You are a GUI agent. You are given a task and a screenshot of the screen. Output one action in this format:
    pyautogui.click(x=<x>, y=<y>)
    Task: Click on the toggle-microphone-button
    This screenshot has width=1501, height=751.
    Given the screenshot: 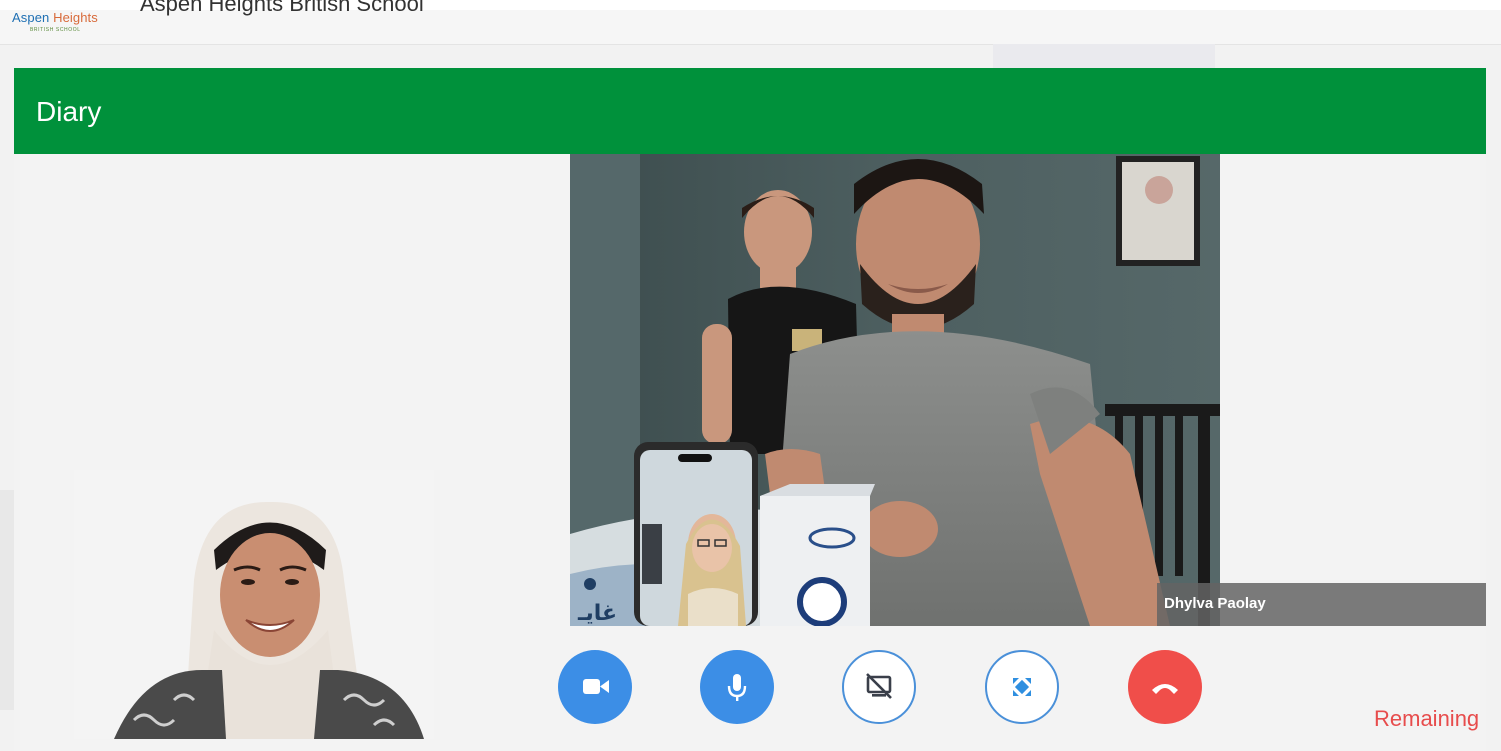 What is the action you would take?
    pyautogui.click(x=737, y=687)
    